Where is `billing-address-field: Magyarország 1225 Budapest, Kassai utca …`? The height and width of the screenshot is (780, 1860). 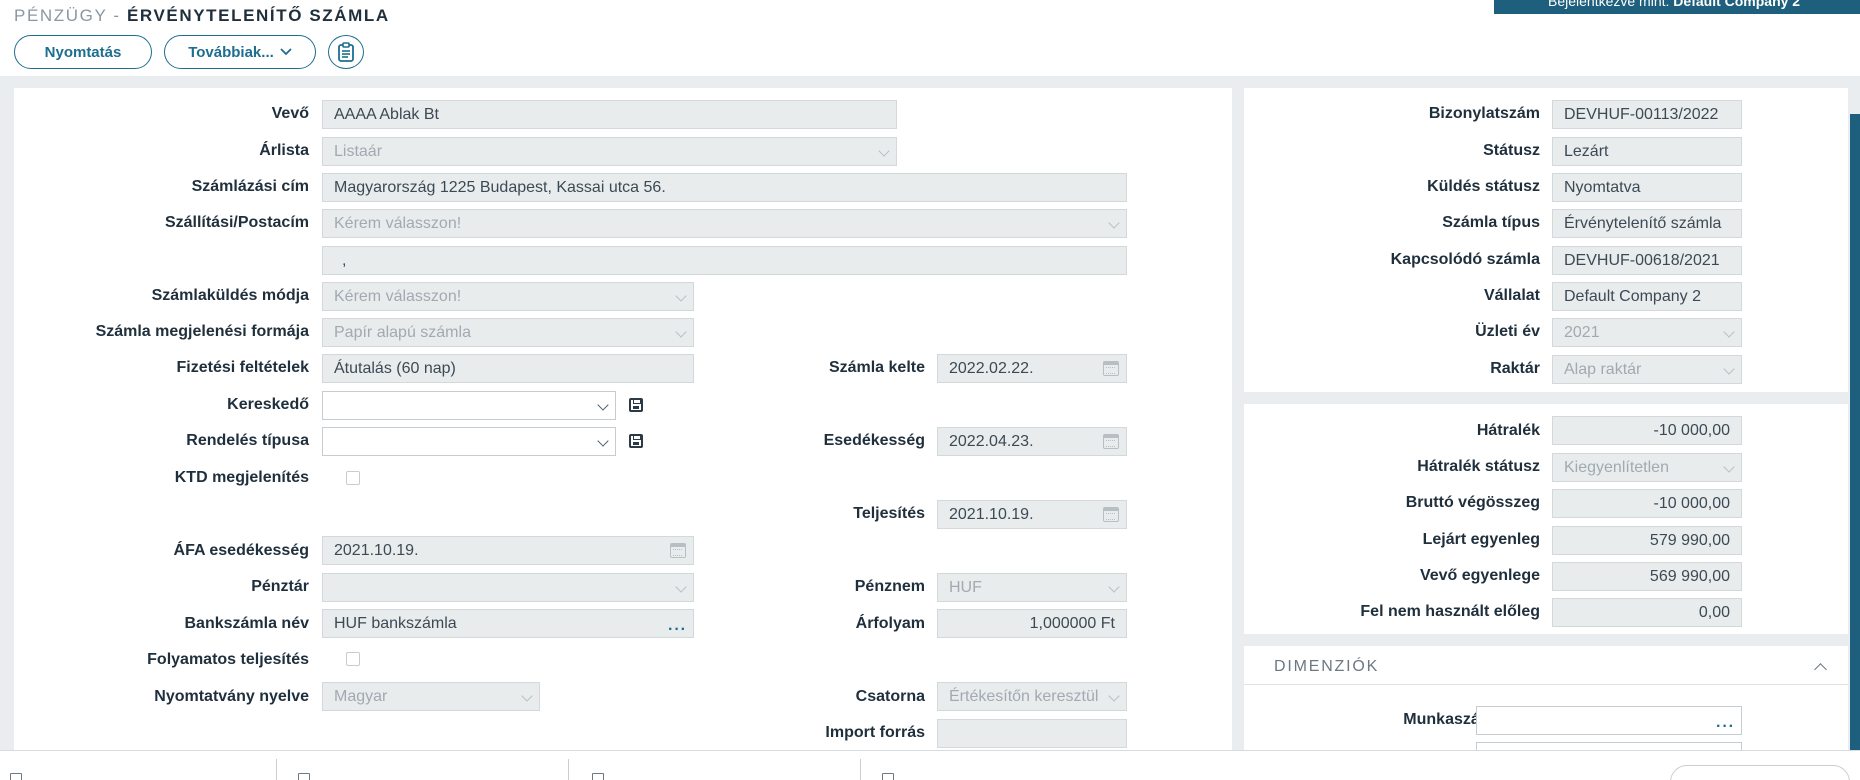
billing-address-field: Magyarország 1225 Budapest, Kassai utca … is located at coordinates (724, 187).